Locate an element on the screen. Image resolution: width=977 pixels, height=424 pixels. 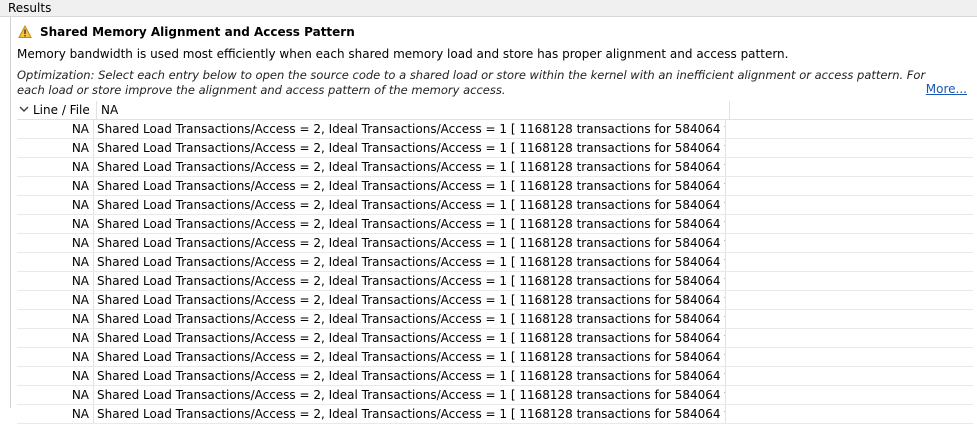
warning-icon is located at coordinates (25, 31).